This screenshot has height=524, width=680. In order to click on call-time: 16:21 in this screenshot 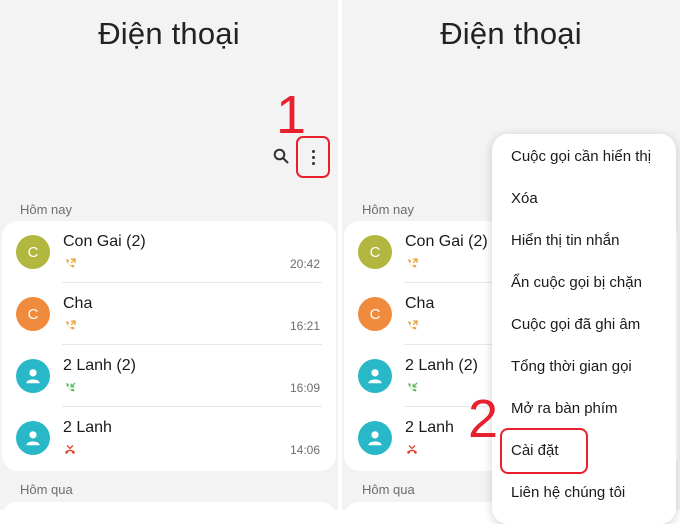, I will do `click(304, 326)`.